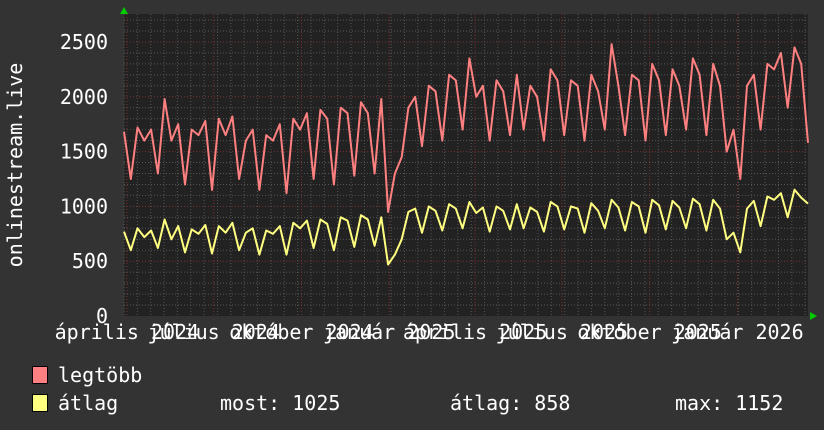  What do you see at coordinates (427, 403) in the screenshot?
I see `legend-avg: átlag most: 1025 átlag: 858 max: 1152` at bounding box center [427, 403].